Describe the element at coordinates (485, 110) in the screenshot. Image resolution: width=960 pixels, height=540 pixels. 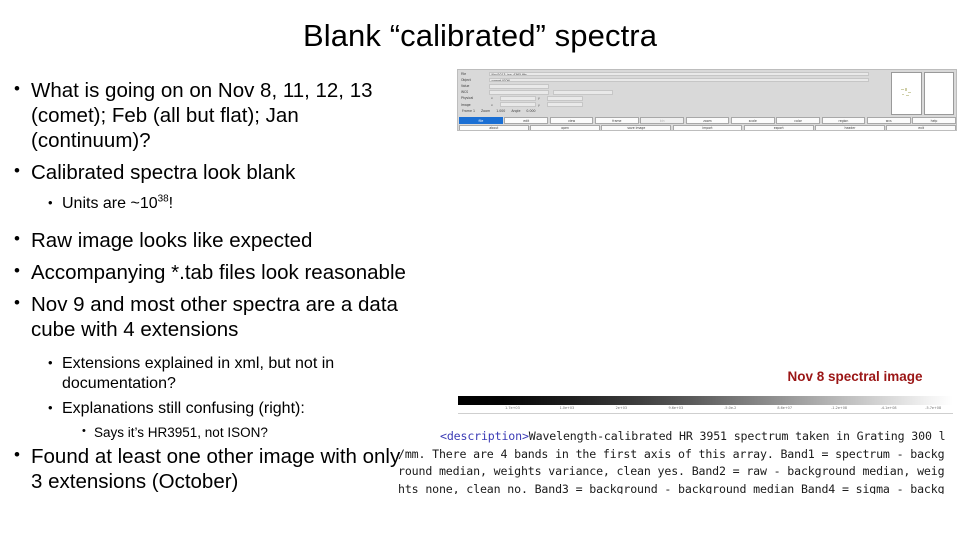
I see `ds9-zoom-label: Zoom` at that location.